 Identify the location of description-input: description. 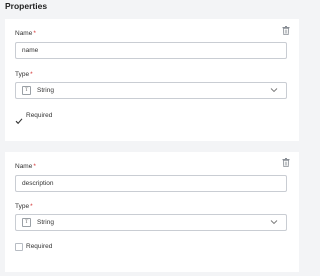
(151, 183).